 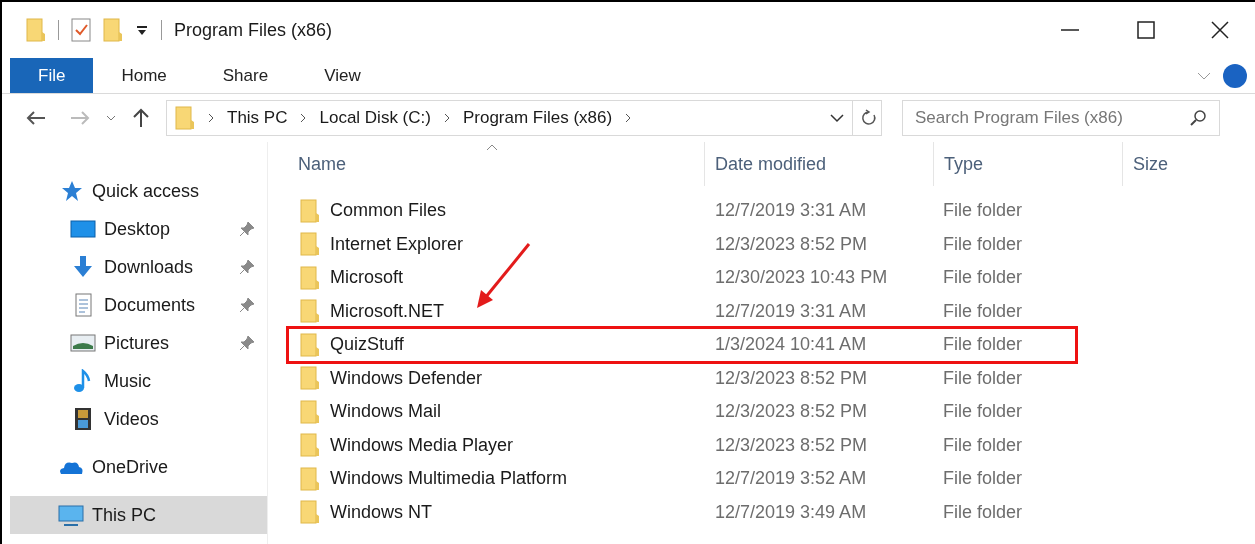 I want to click on search-field: Search Program Files (x86), so click(x=1061, y=118).